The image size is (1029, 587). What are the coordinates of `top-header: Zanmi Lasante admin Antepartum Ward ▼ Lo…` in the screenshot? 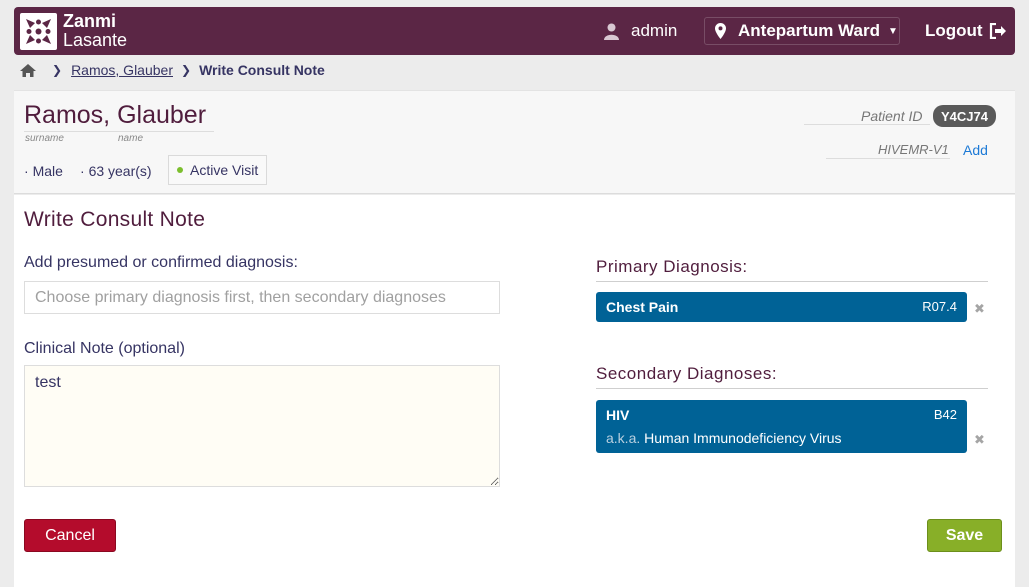 It's located at (514, 31).